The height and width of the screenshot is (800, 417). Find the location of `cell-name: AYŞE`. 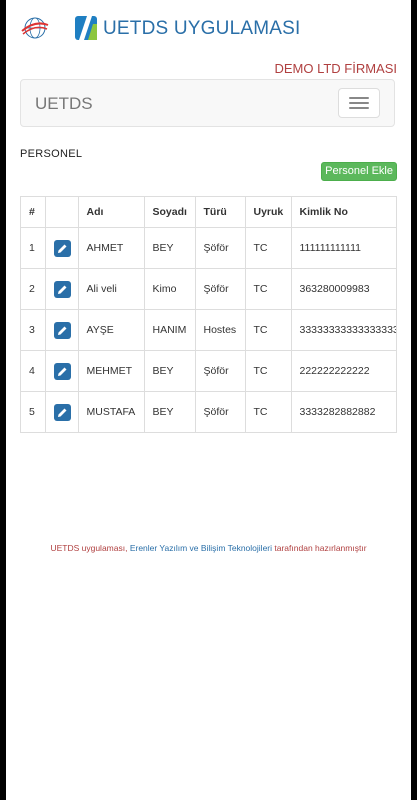

cell-name: AYŞE is located at coordinates (111, 330).